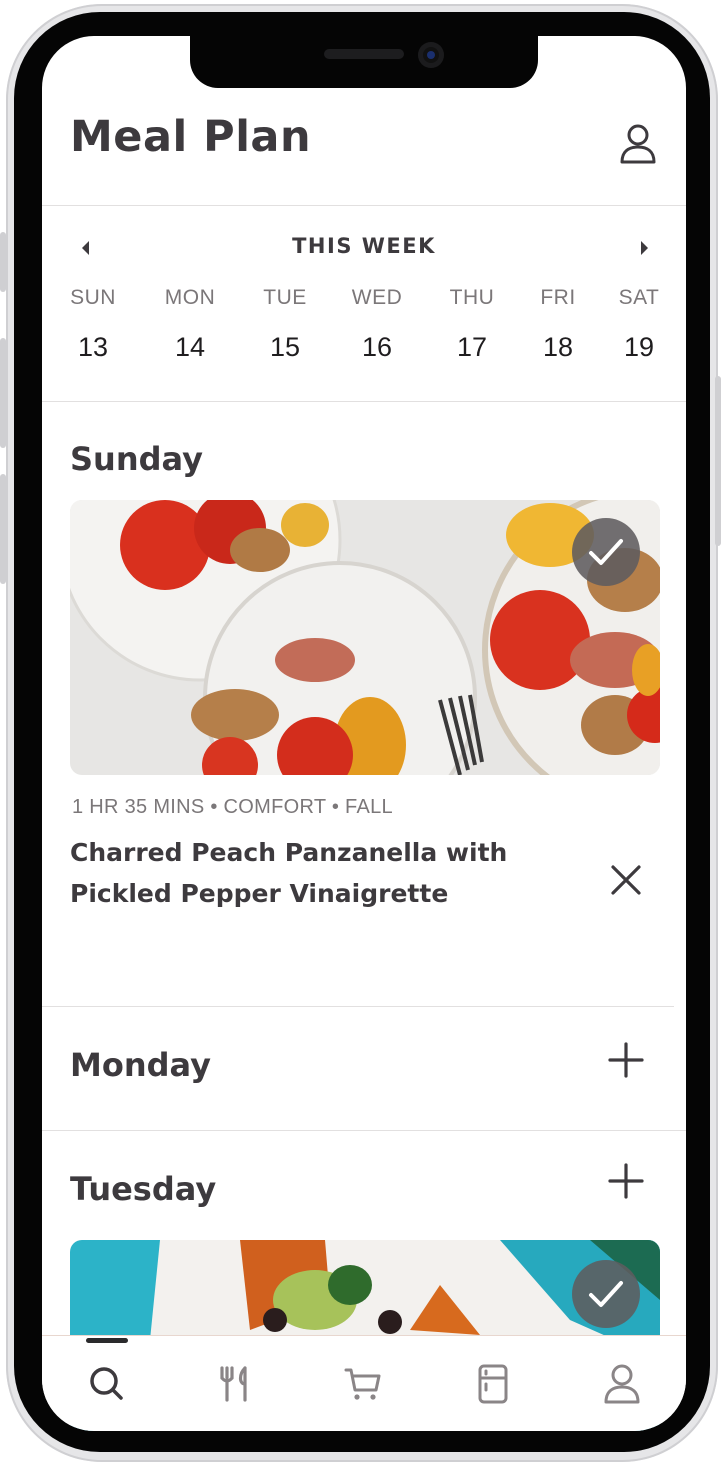 This screenshot has width=725, height=1467. I want to click on remove-recipe-button, so click(626, 880).